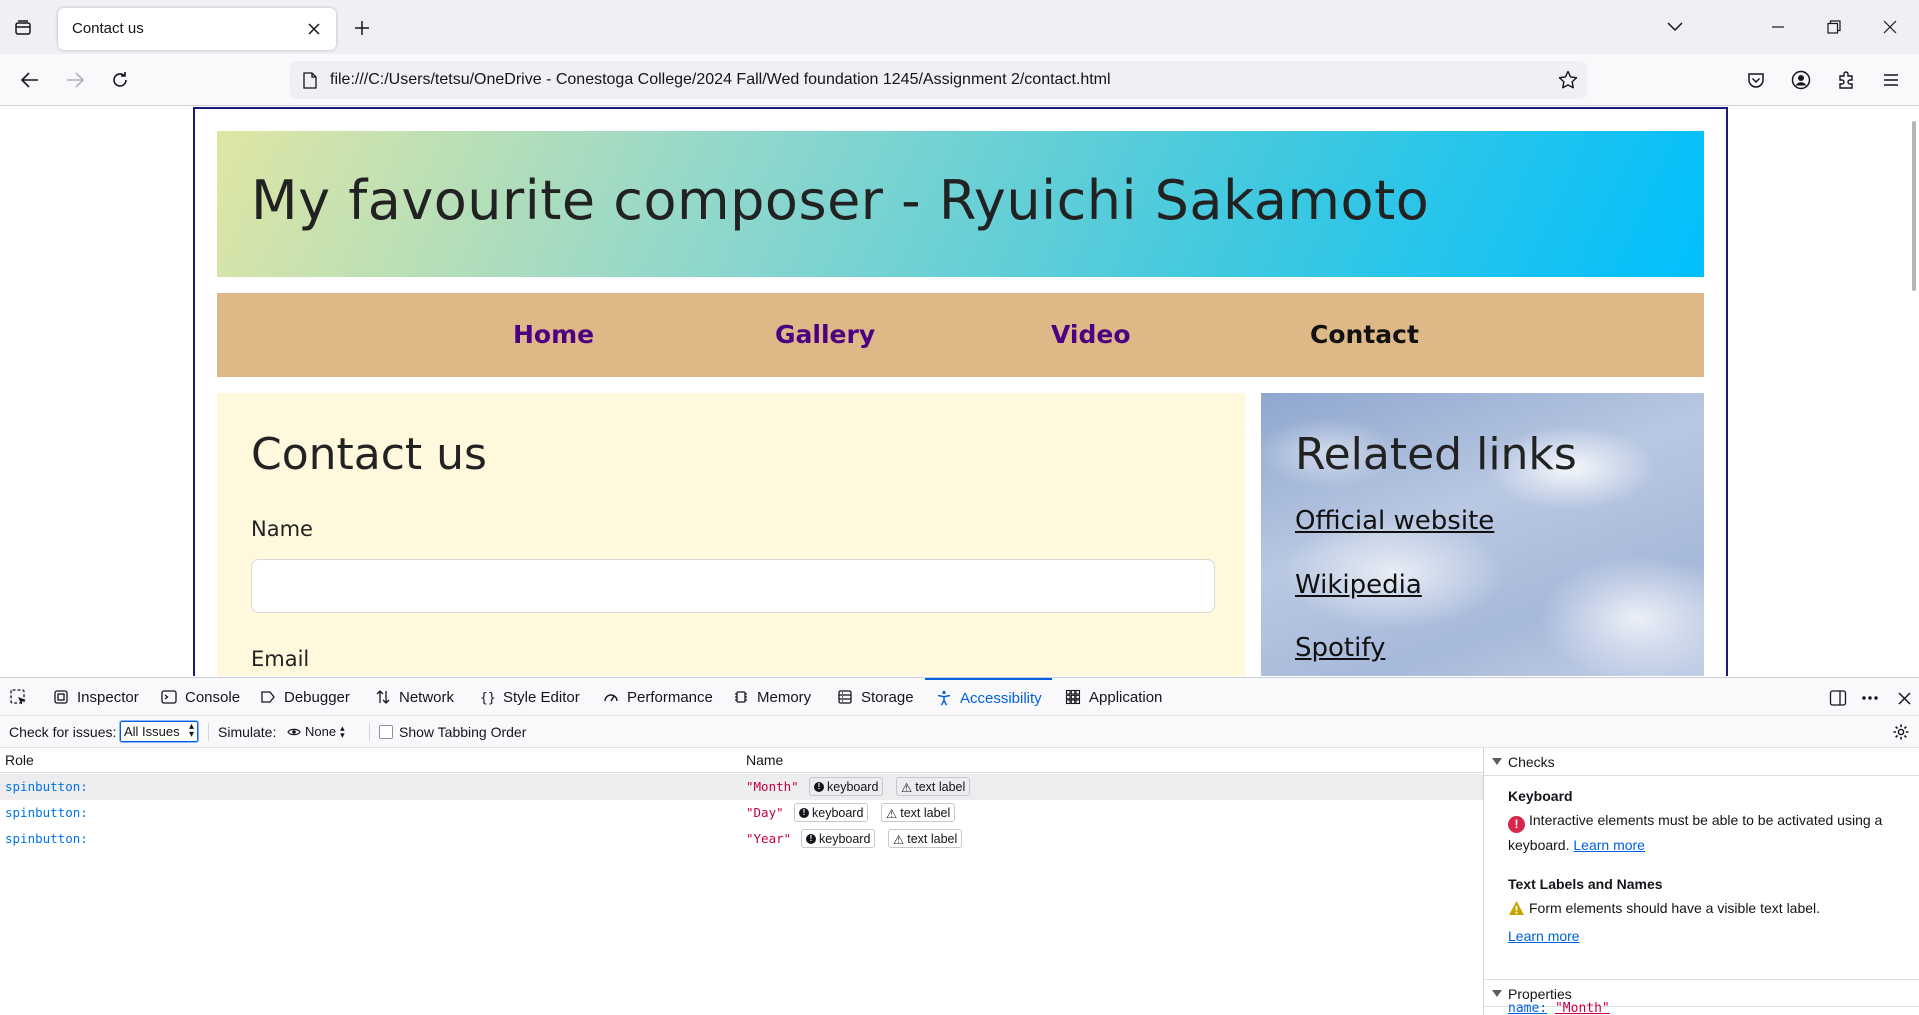  I want to click on tab-application-label: Application, so click(1126, 697).